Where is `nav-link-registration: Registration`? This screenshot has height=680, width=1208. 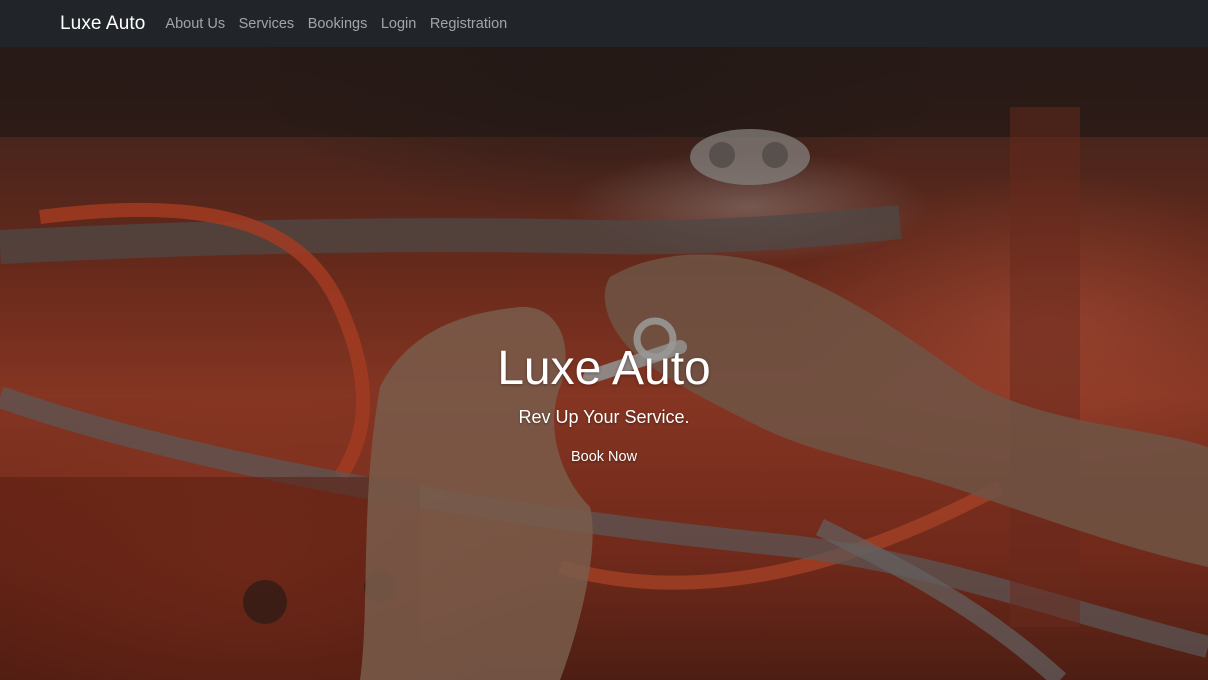 nav-link-registration: Registration is located at coordinates (468, 24).